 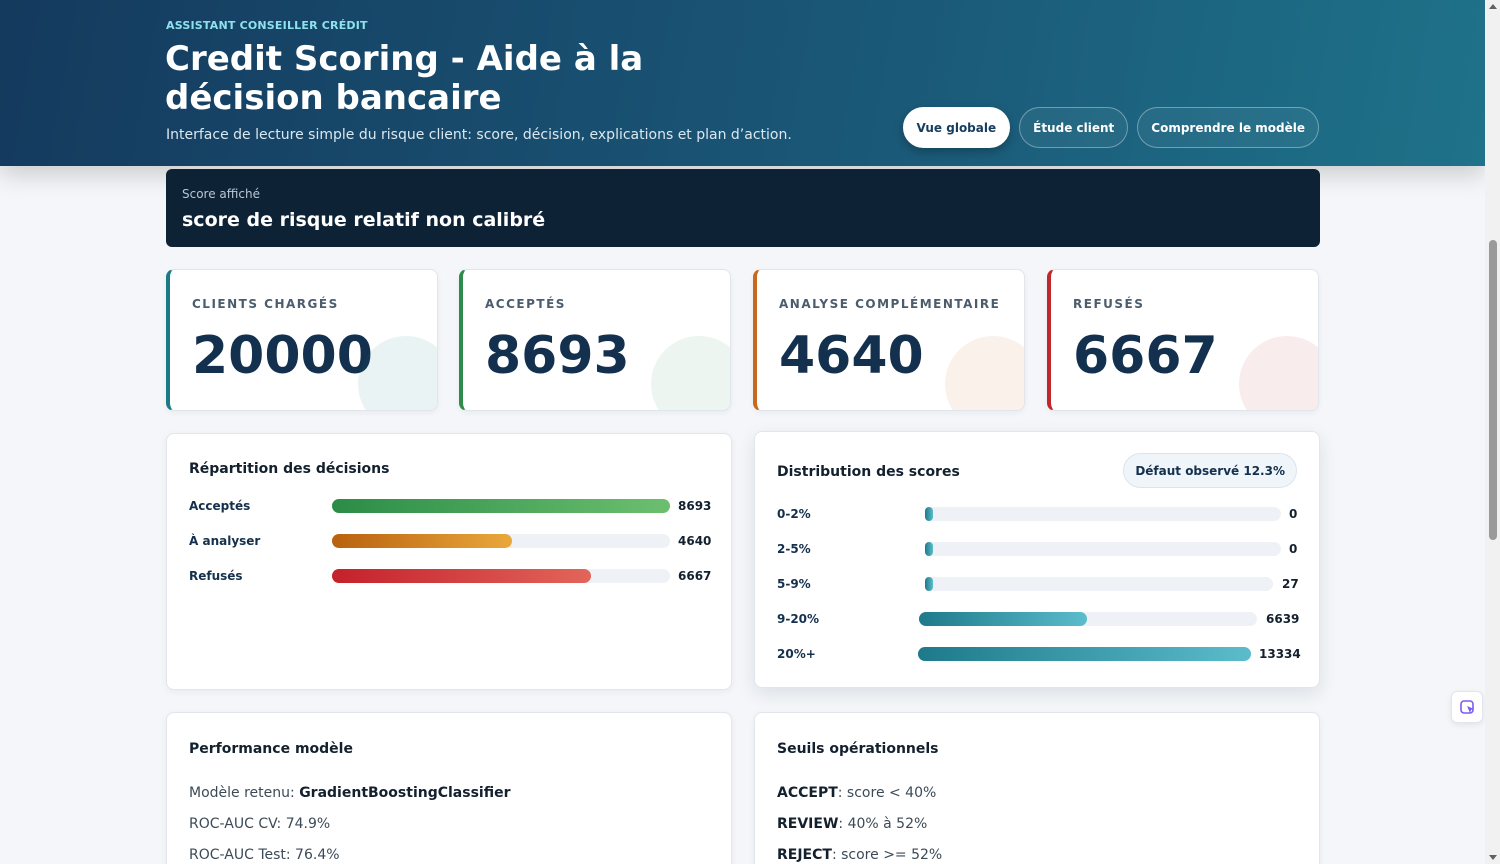 I want to click on score-row-label: 0-2%, so click(x=794, y=514).